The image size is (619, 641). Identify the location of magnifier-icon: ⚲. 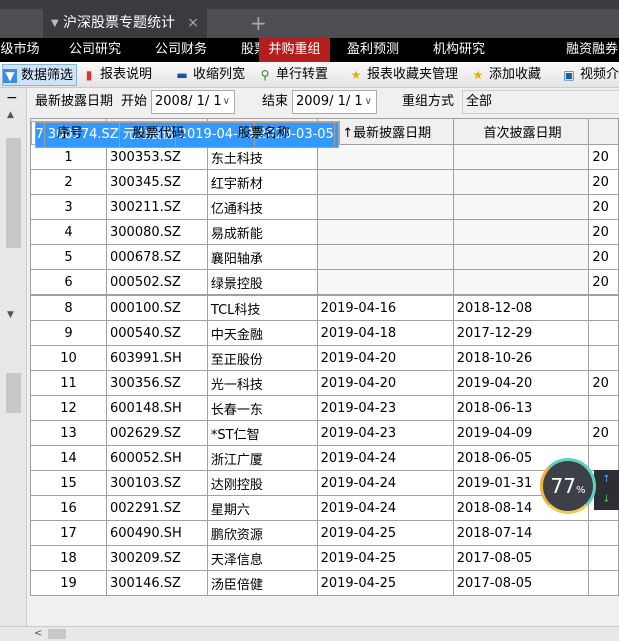
(265, 75).